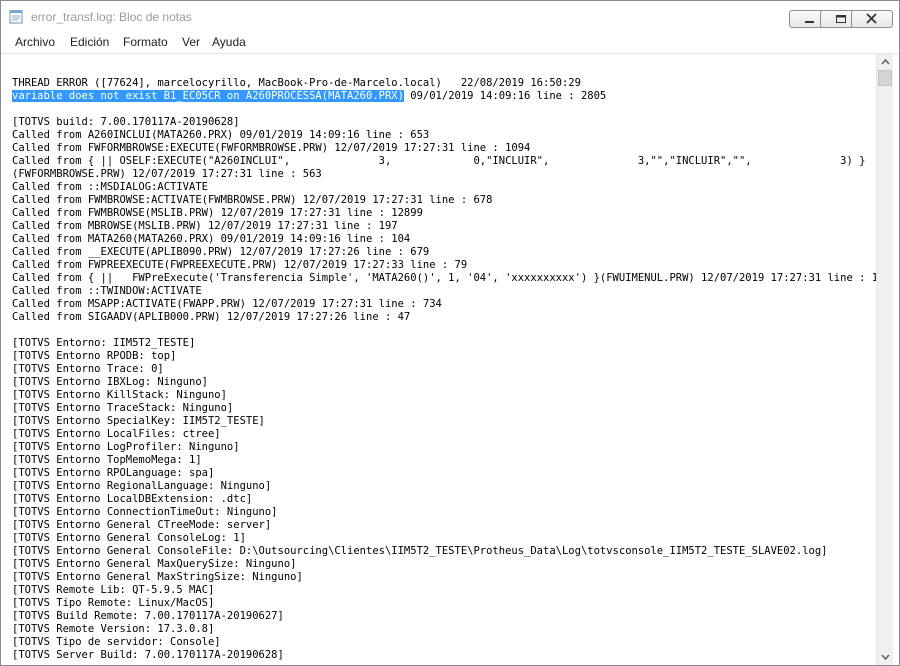 This screenshot has height=666, width=900. What do you see at coordinates (126, 447) in the screenshot?
I see `text-line: [TOTVS Entorno LogProfiler: Ninguno]` at bounding box center [126, 447].